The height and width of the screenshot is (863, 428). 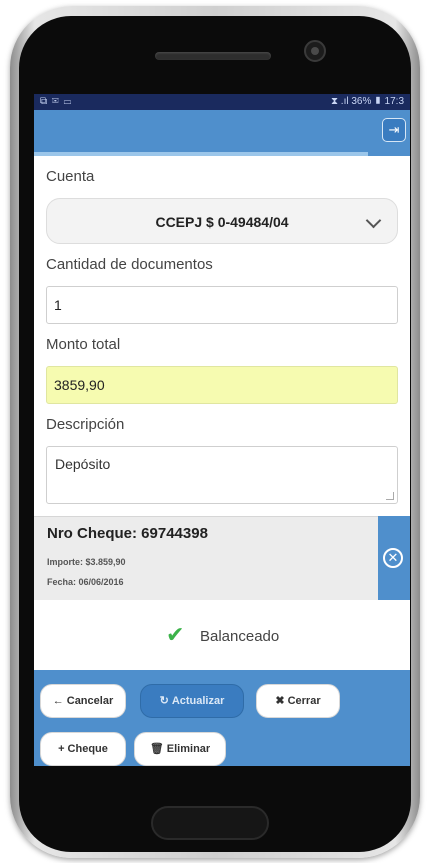 What do you see at coordinates (222, 385) in the screenshot?
I see `monto-input: 3859,90` at bounding box center [222, 385].